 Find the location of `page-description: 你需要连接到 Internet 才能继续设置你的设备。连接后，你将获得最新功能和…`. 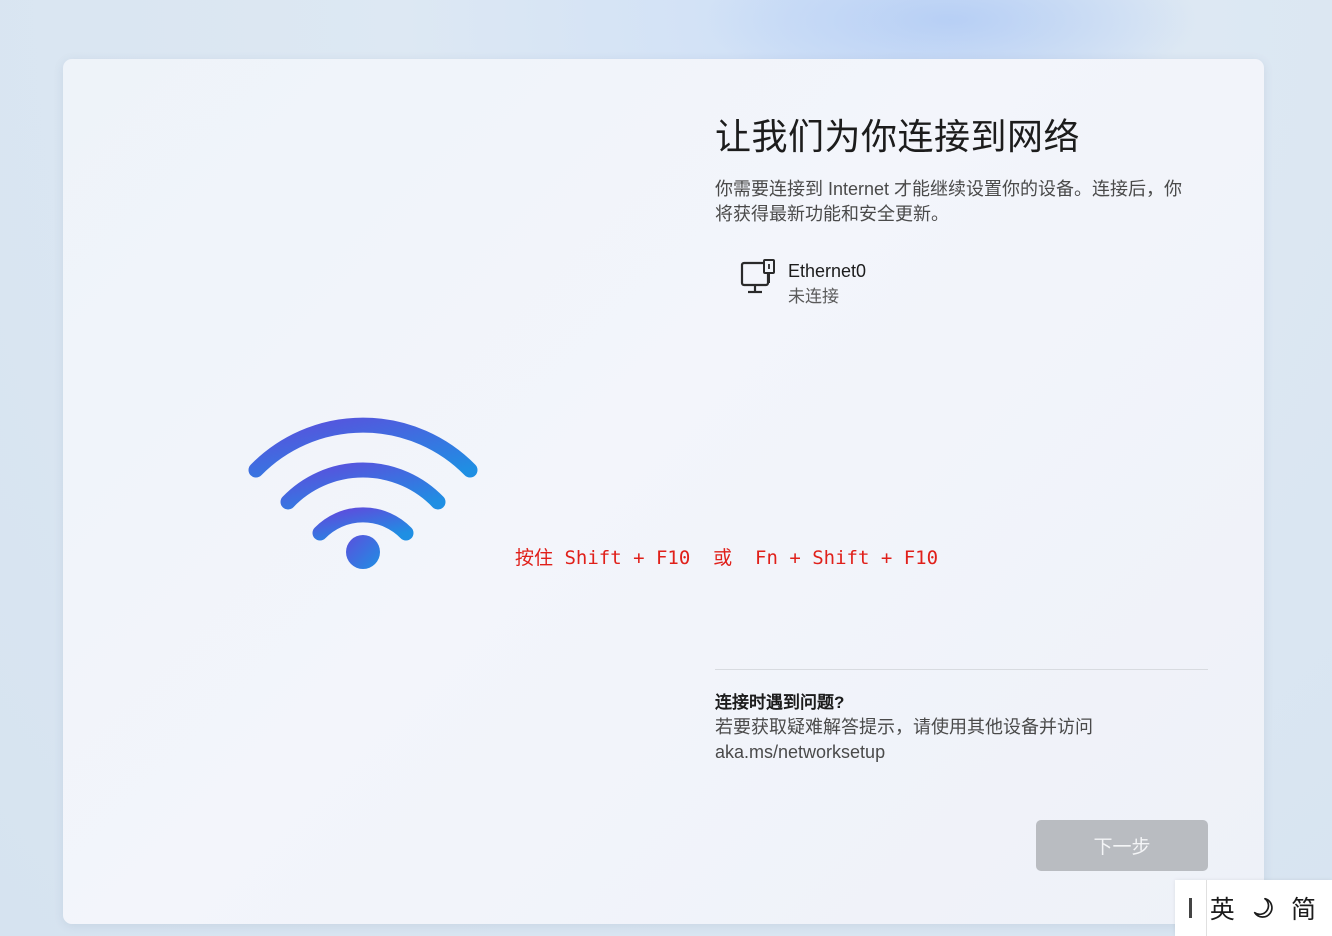

page-description: 你需要连接到 Internet 才能继续设置你的设备。连接后，你将获得最新功能和… is located at coordinates (949, 201).